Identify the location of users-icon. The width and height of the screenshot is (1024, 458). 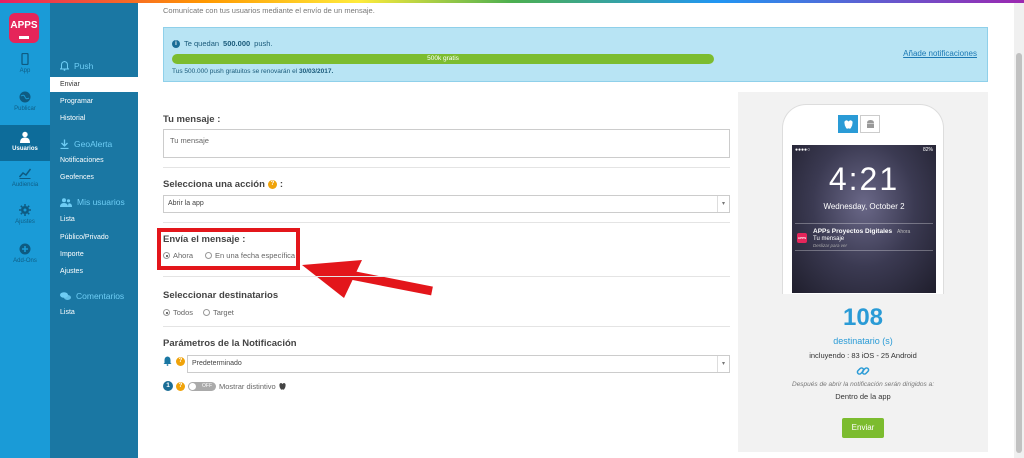
(66, 202).